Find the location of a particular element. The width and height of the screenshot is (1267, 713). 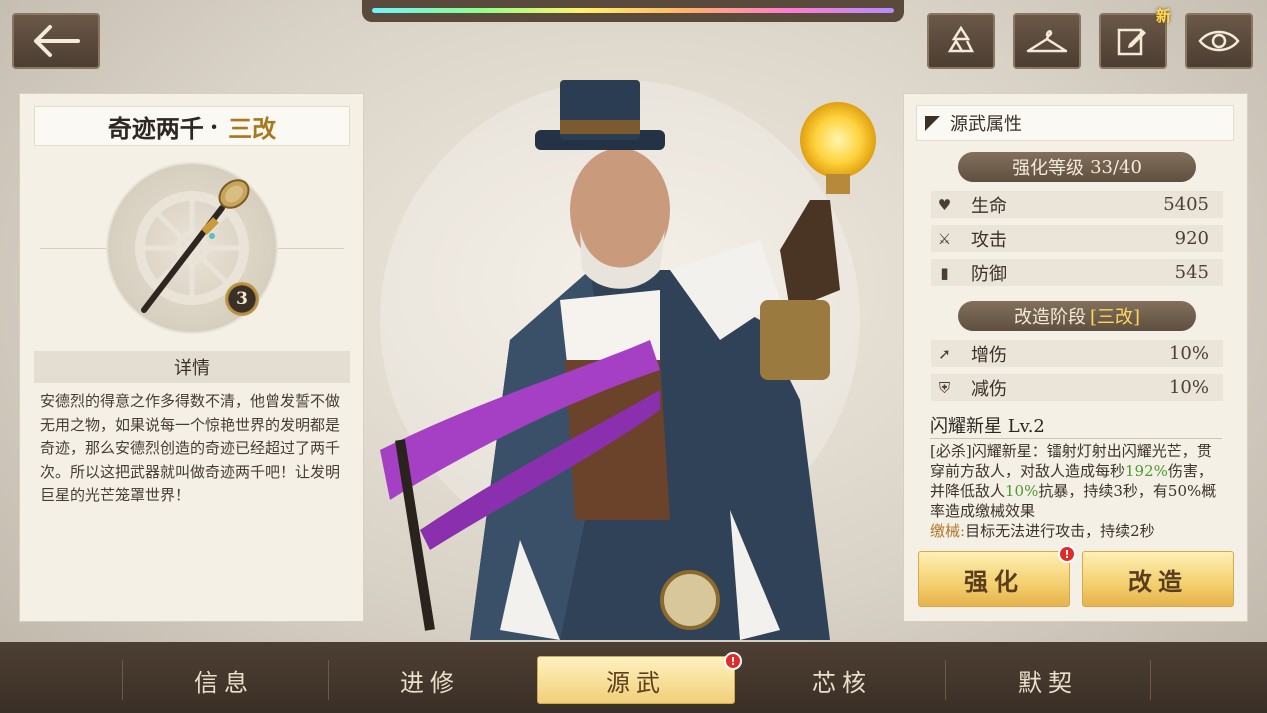

heart-icon: ♥ is located at coordinates (944, 204).